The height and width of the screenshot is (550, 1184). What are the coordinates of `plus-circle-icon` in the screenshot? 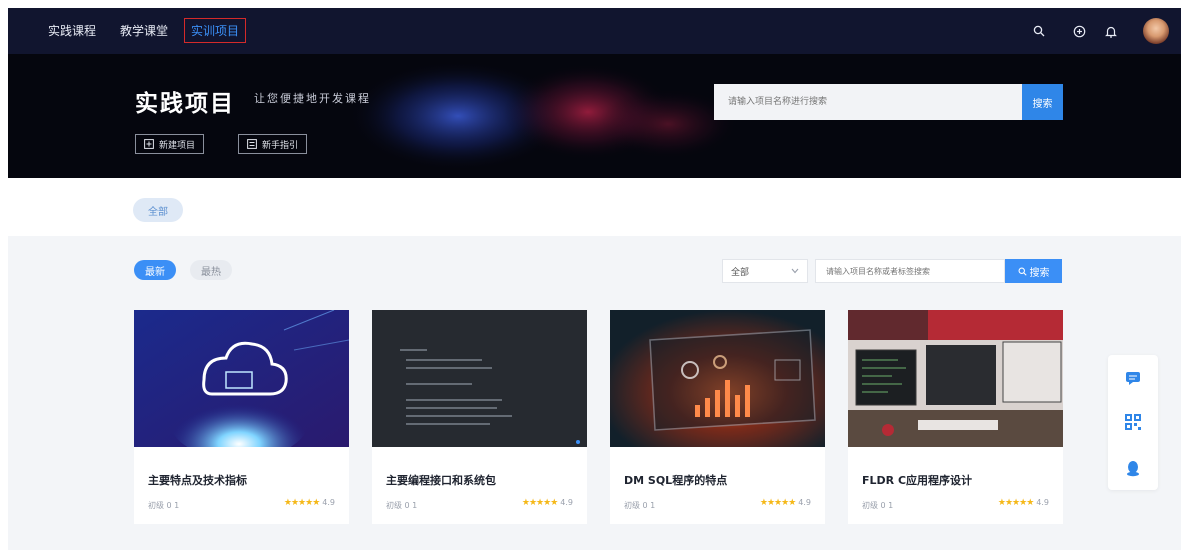 It's located at (1079, 31).